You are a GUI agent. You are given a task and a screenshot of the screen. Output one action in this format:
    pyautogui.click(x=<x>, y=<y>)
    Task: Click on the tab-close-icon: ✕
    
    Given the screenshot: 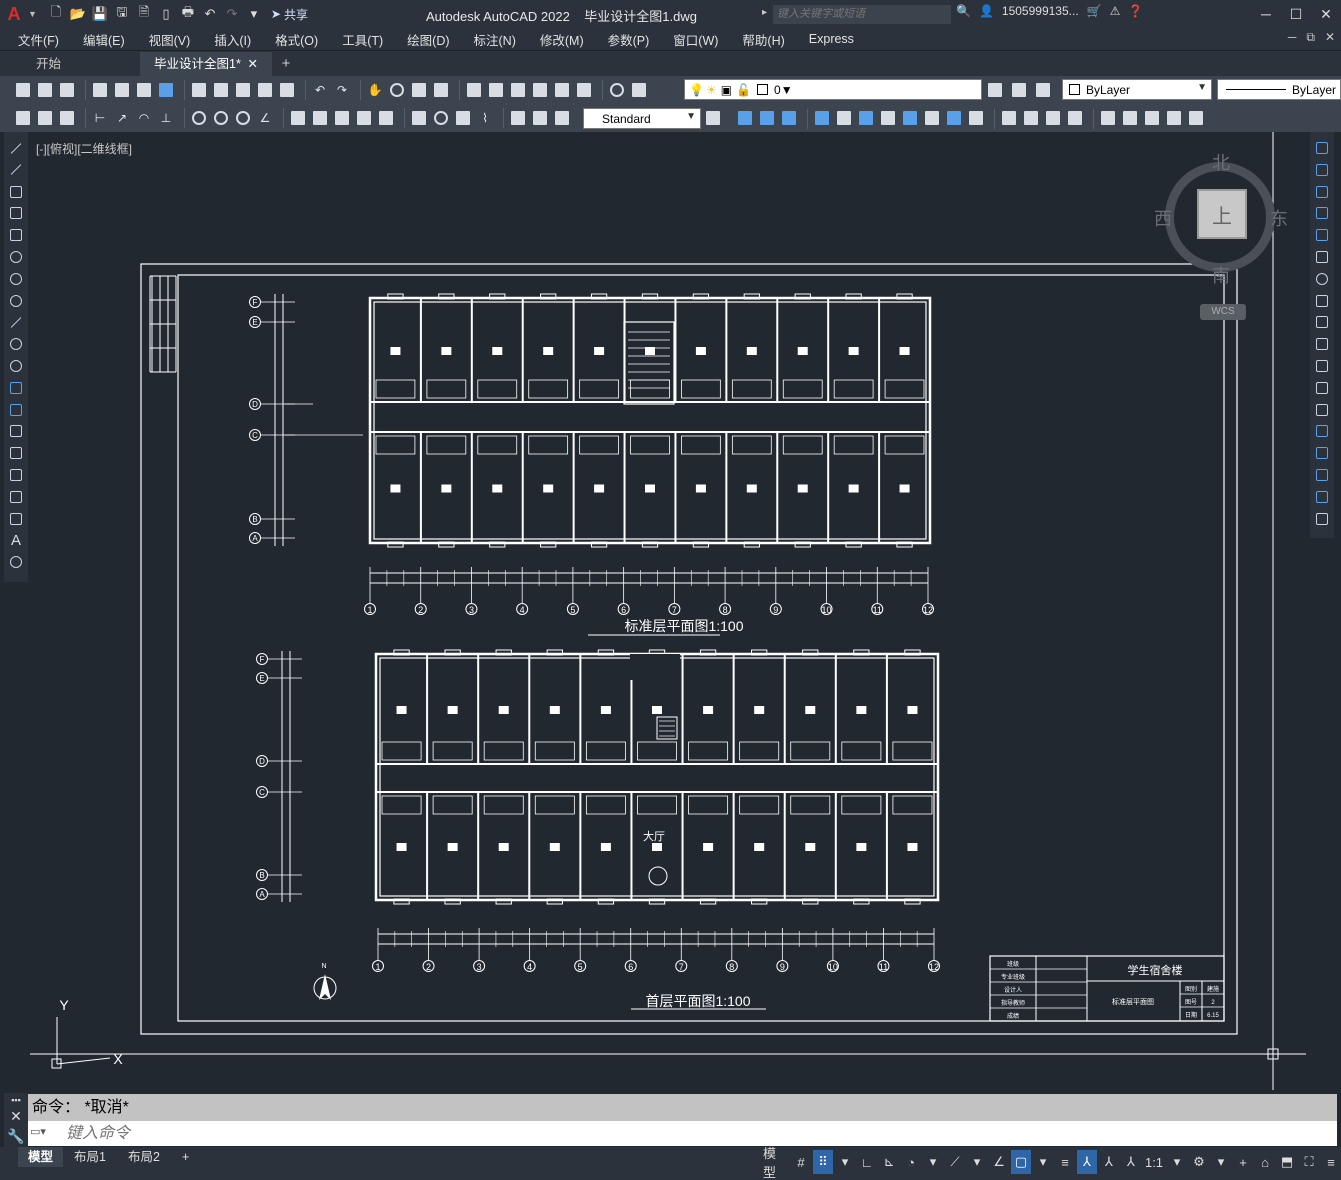 What is the action you would take?
    pyautogui.click(x=253, y=64)
    